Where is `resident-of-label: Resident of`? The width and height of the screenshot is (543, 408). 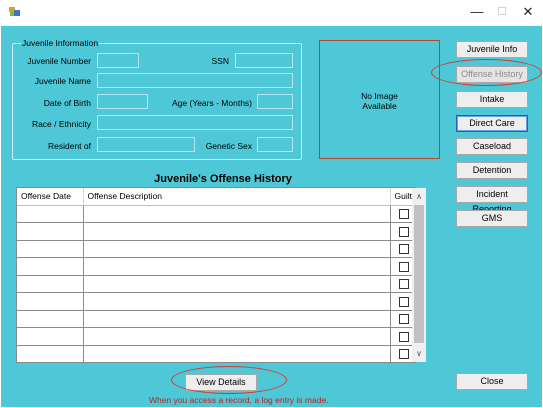
resident-of-label: Resident of is located at coordinates (69, 146).